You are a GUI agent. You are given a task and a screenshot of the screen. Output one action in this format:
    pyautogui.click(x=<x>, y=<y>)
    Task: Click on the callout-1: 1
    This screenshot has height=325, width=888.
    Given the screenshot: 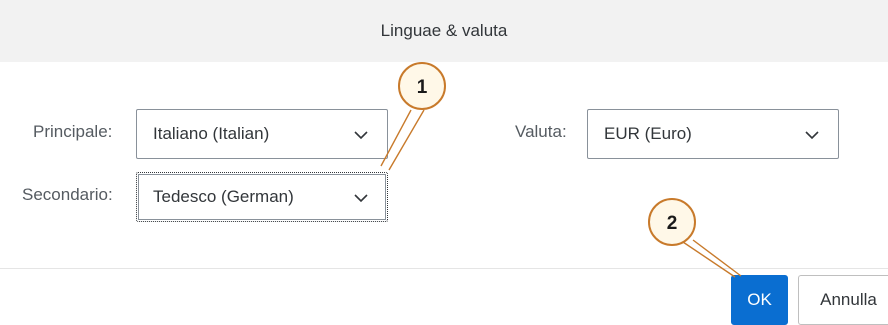 What is the action you would take?
    pyautogui.click(x=413, y=116)
    